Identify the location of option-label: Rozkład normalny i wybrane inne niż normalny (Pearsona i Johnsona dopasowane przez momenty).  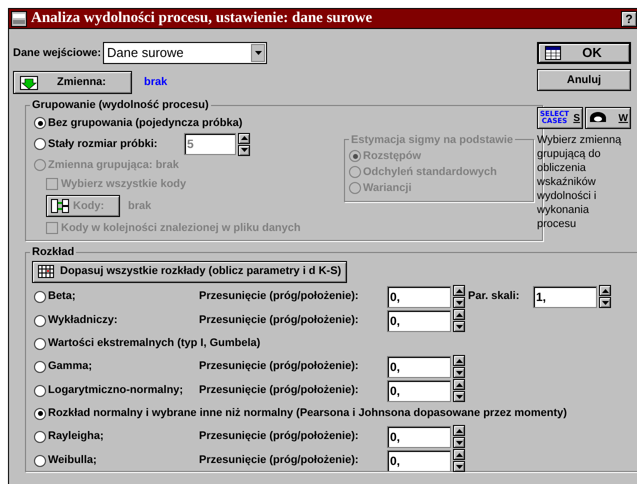
(307, 414).